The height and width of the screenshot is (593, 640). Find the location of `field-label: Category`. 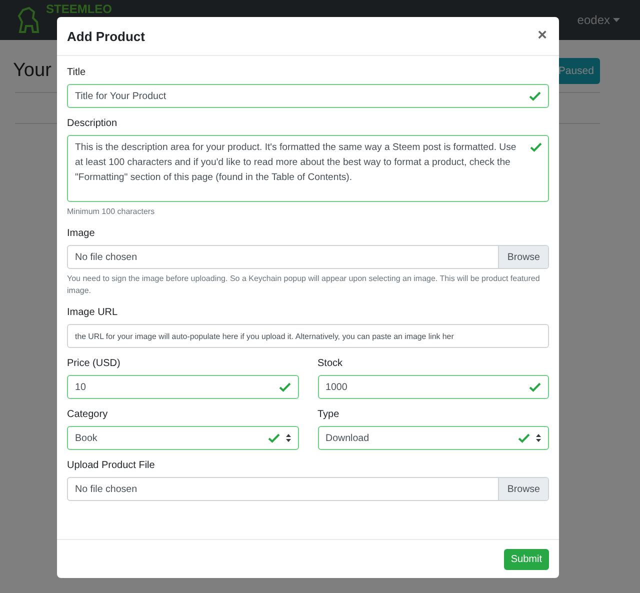

field-label: Category is located at coordinates (88, 414).